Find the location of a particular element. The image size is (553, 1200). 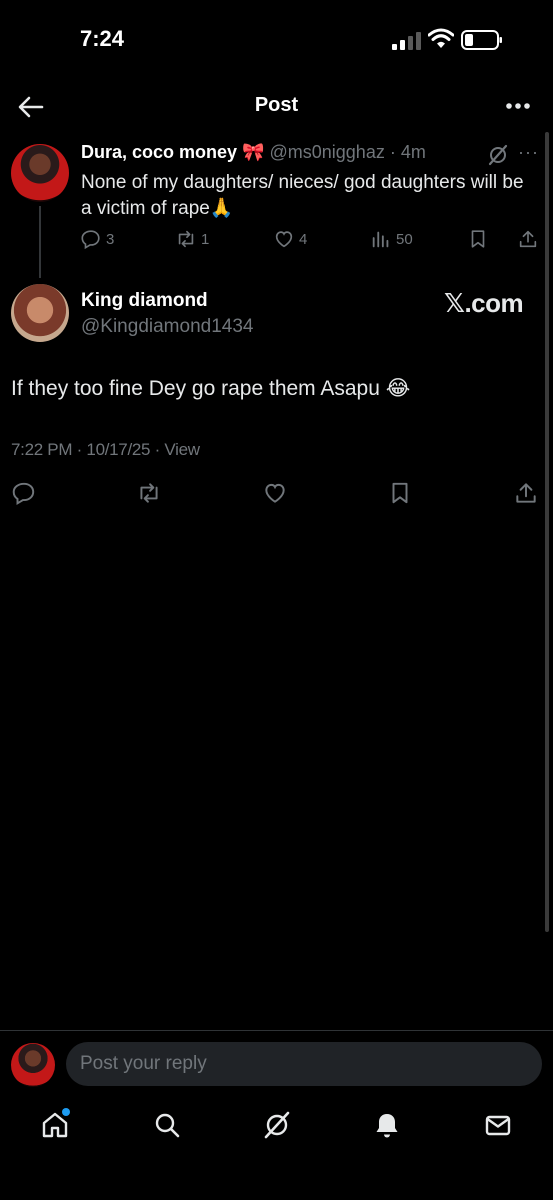

tab-bar is located at coordinates (276, 1148).